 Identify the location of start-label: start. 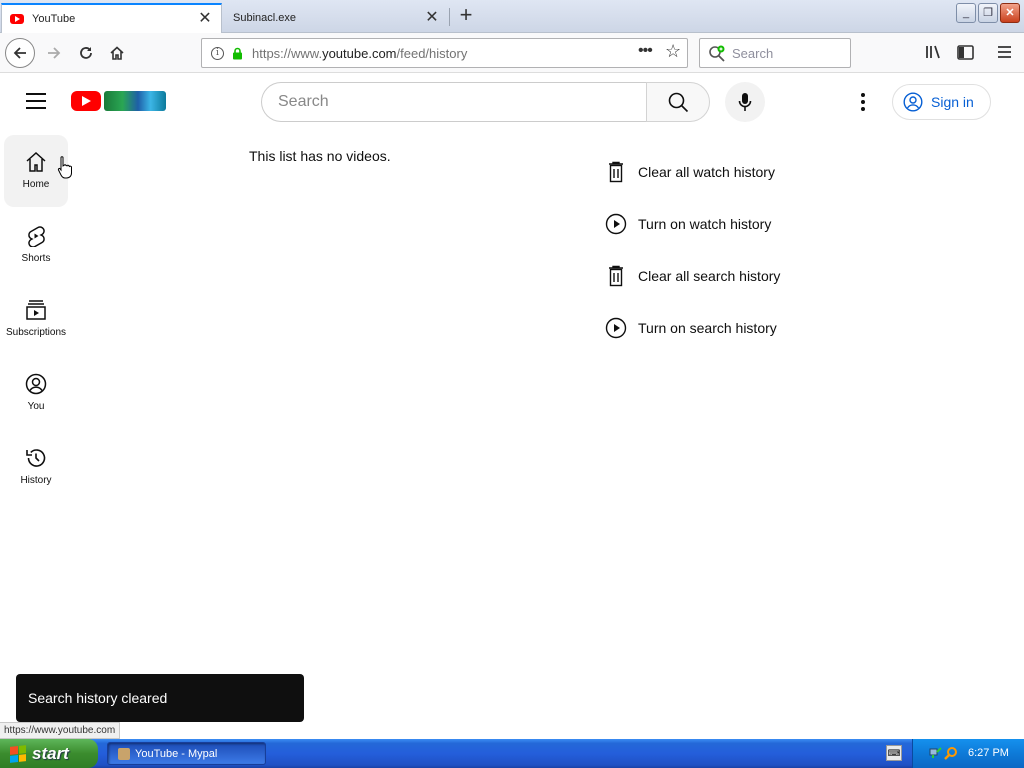
(50, 753).